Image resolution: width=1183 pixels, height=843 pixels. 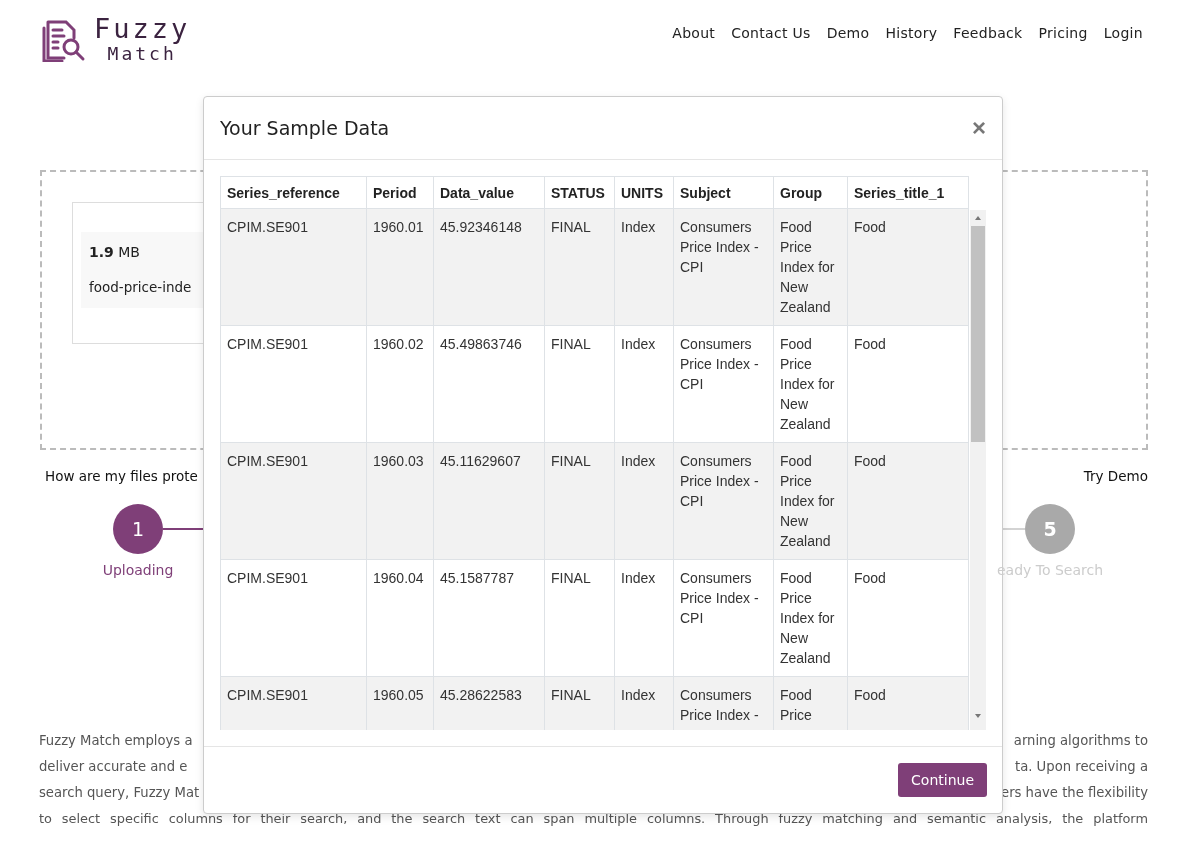 I want to click on table-cell: Consumers Price Index -, so click(x=723, y=703).